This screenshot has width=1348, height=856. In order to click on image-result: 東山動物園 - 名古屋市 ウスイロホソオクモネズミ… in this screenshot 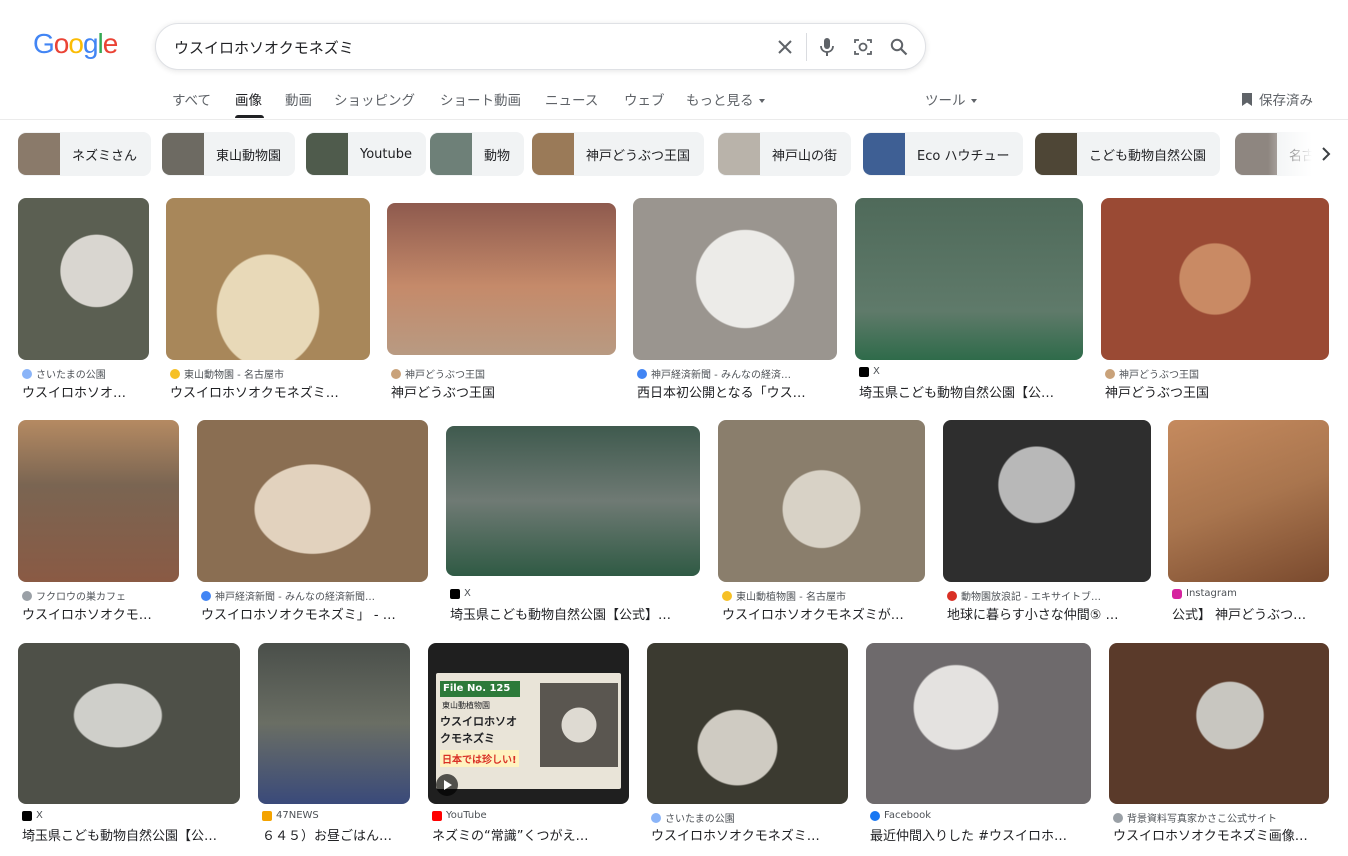, I will do `click(268, 299)`.